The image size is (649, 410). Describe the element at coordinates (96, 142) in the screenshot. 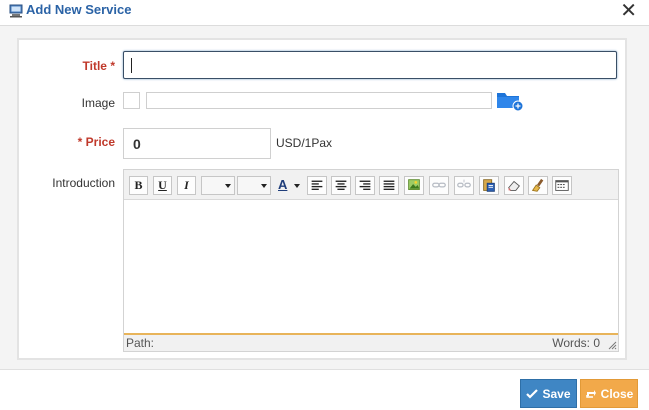

I see `price-label: * Price` at that location.